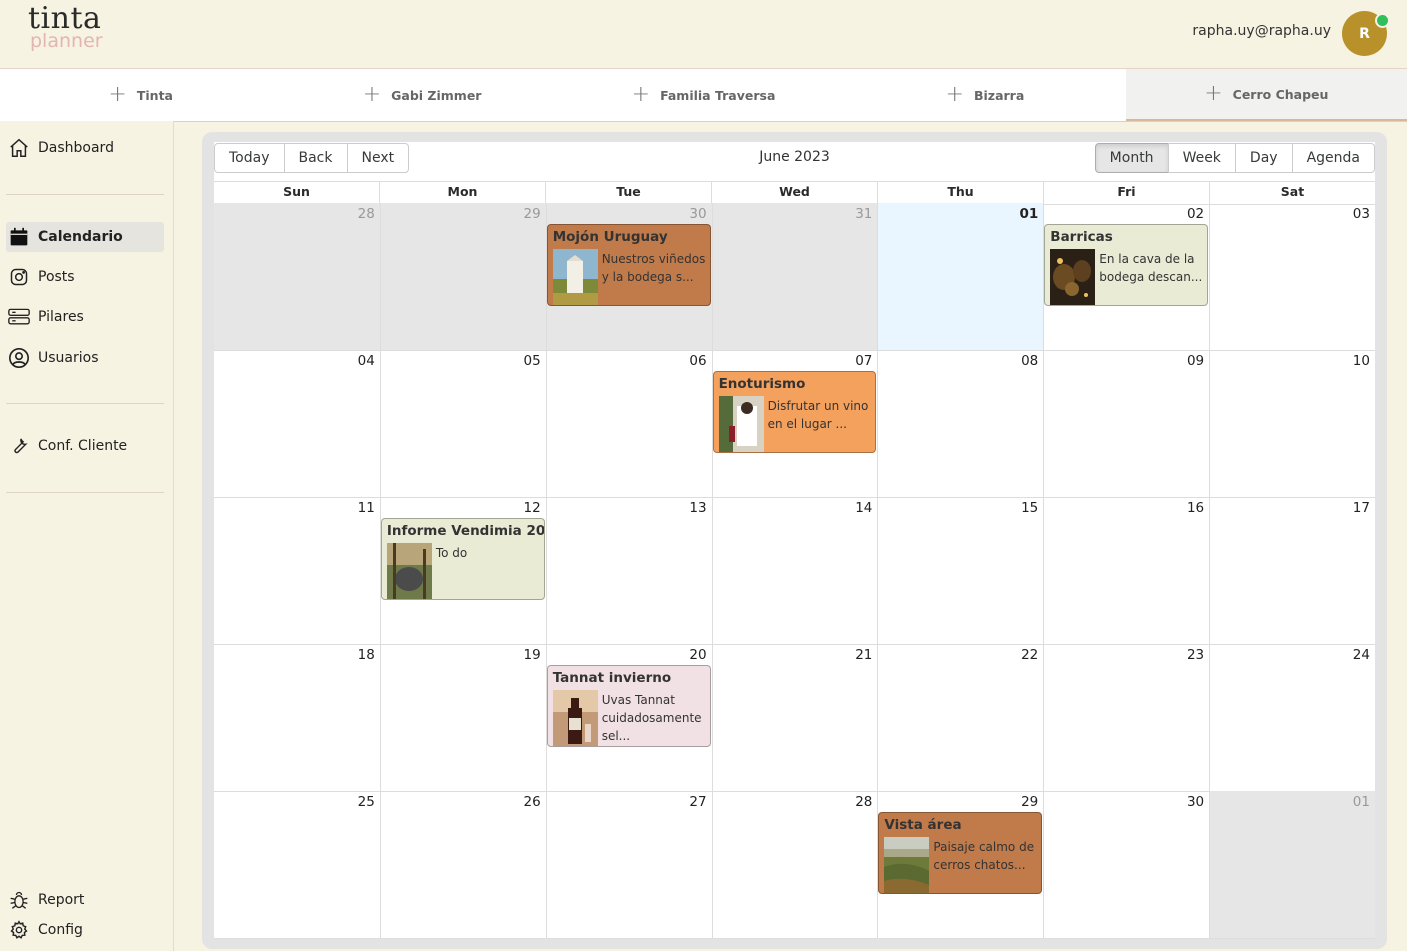 This screenshot has width=1407, height=951. What do you see at coordinates (1029, 508) in the screenshot?
I see `date-number: 15` at bounding box center [1029, 508].